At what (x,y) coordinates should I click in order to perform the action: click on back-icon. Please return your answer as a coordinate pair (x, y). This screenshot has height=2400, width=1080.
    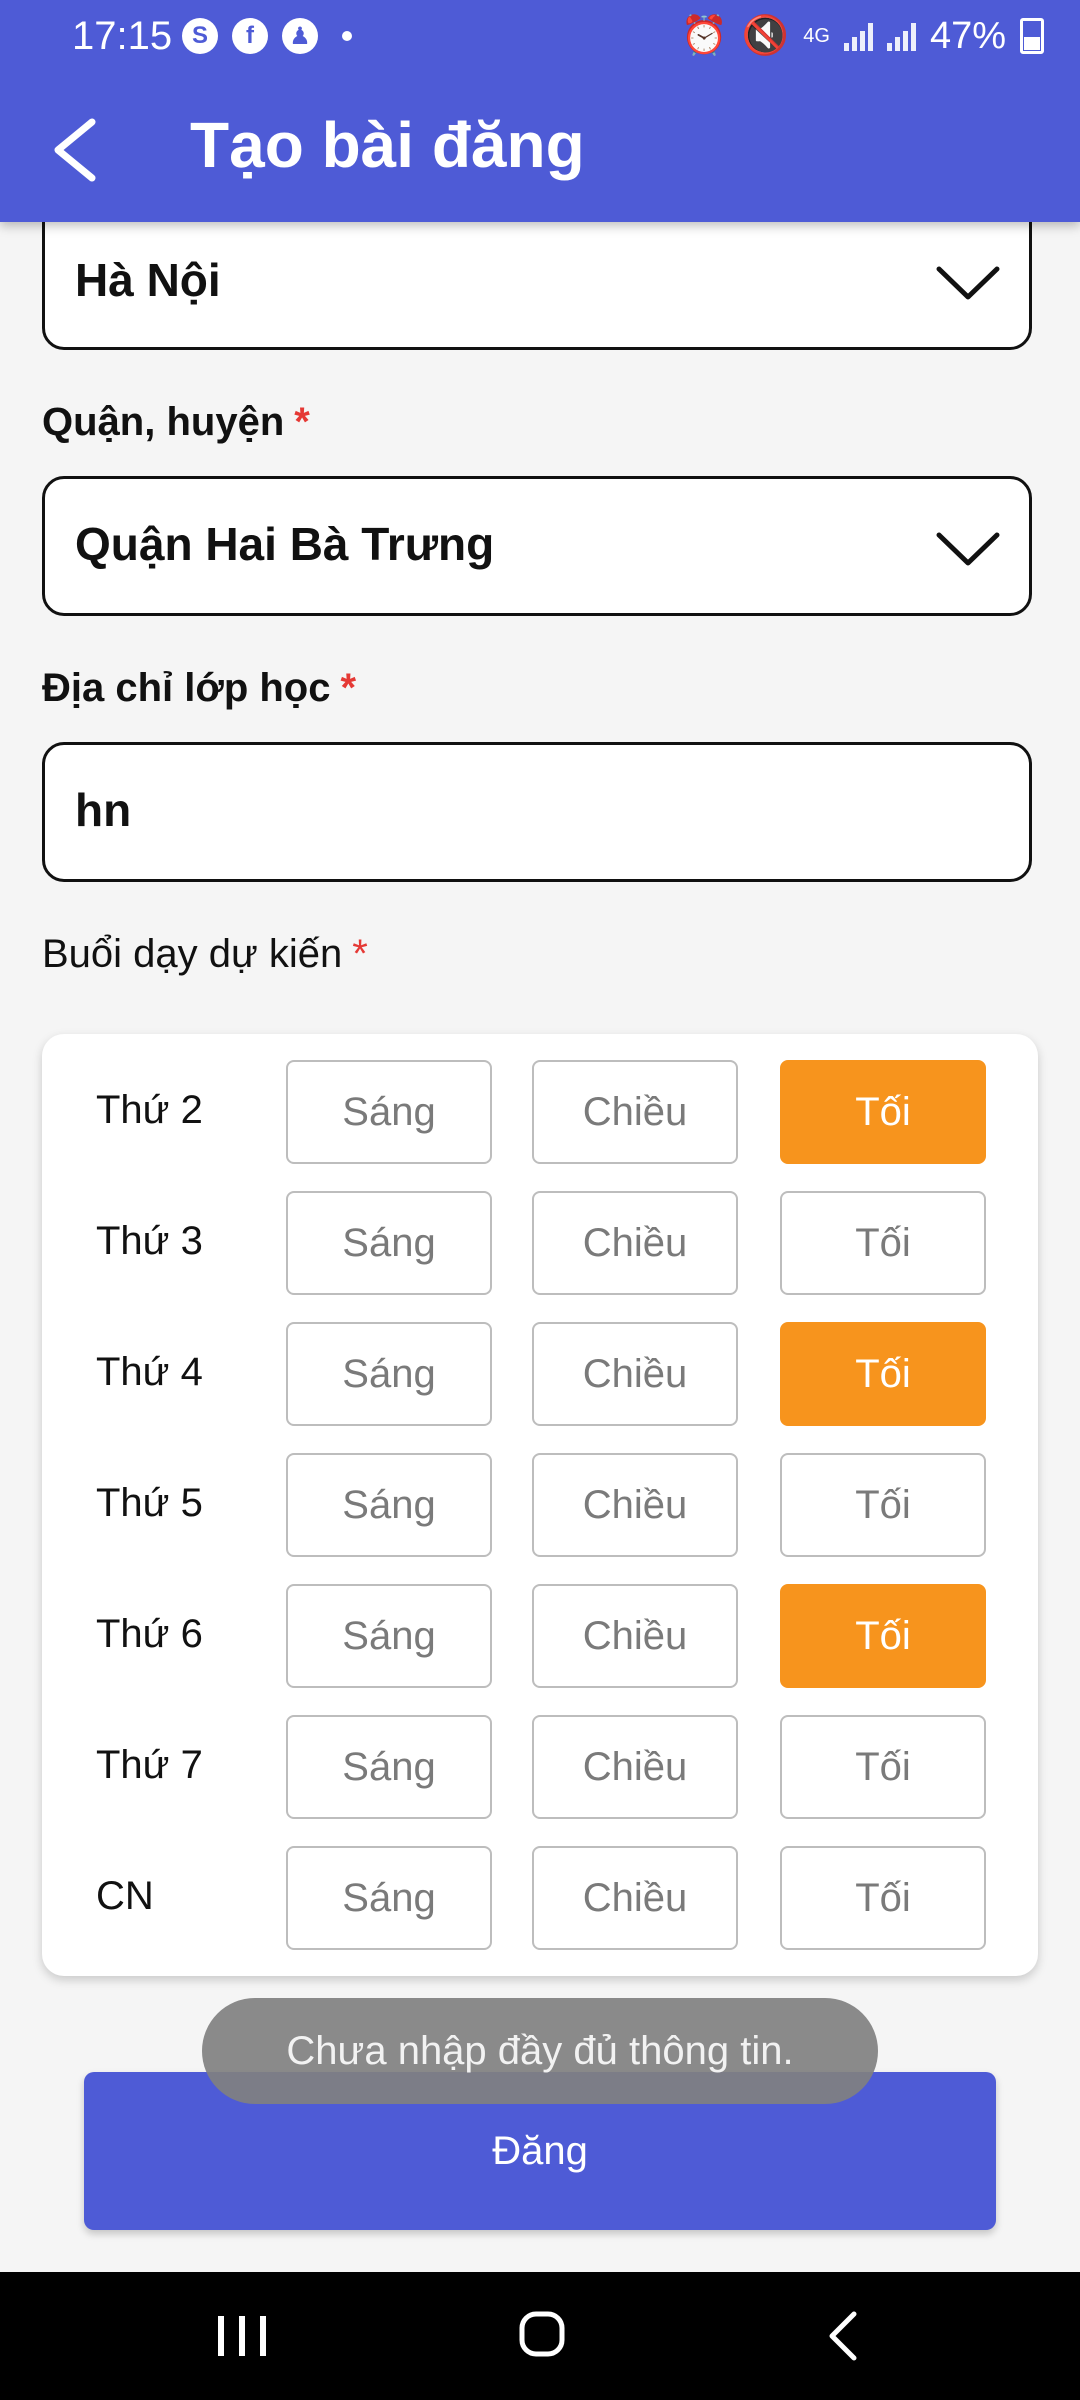
    Looking at the image, I should click on (843, 2336).